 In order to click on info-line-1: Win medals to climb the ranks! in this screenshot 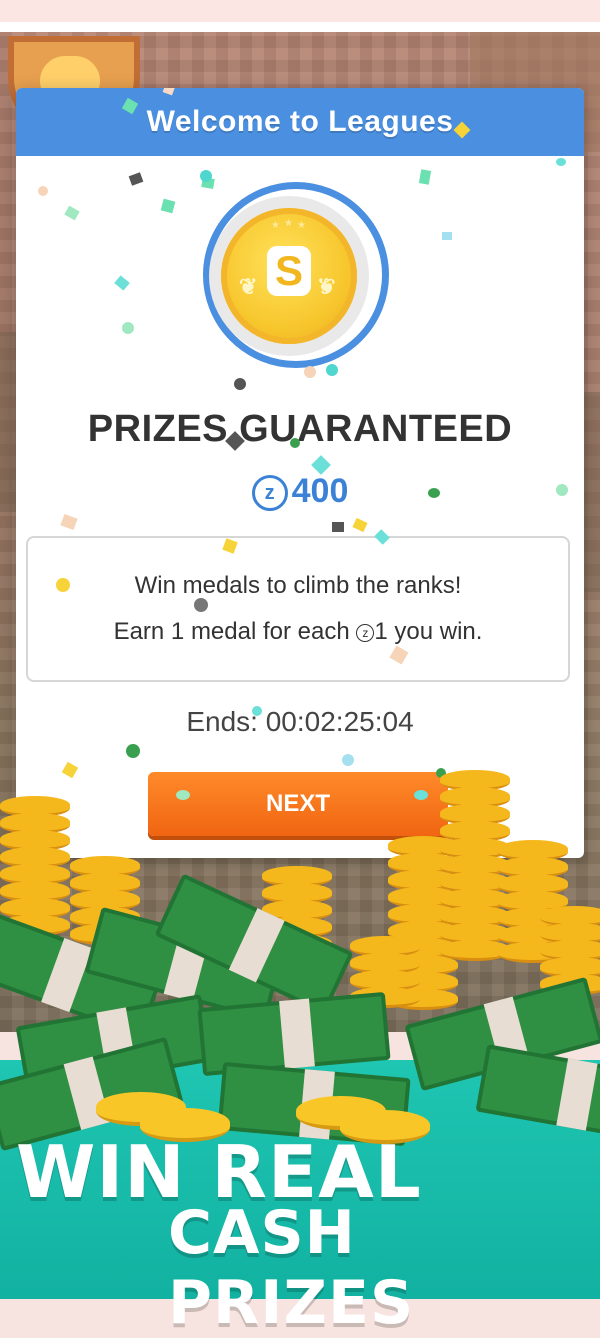, I will do `click(298, 585)`.